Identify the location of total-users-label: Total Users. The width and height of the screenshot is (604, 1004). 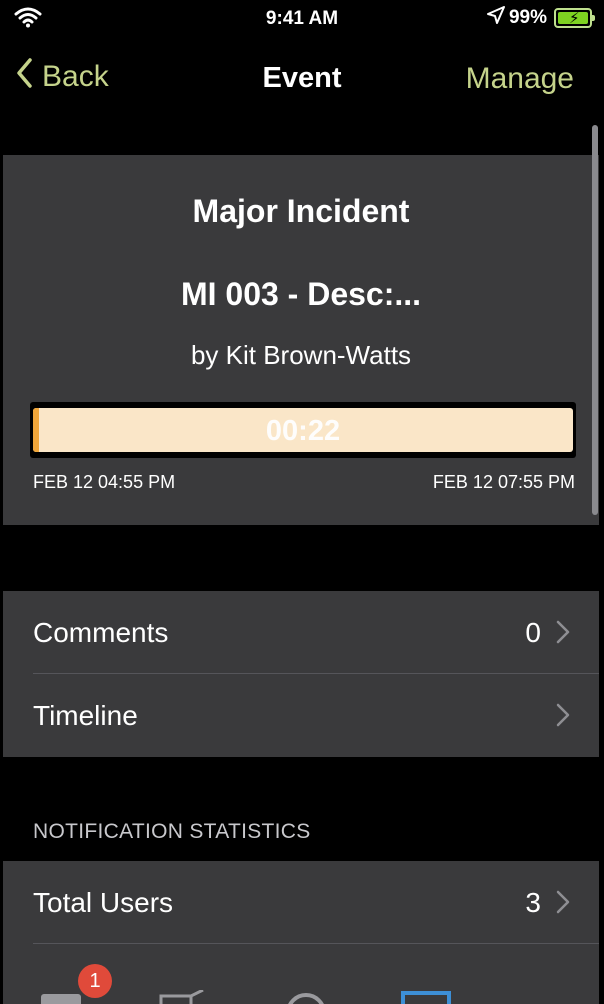
(103, 902).